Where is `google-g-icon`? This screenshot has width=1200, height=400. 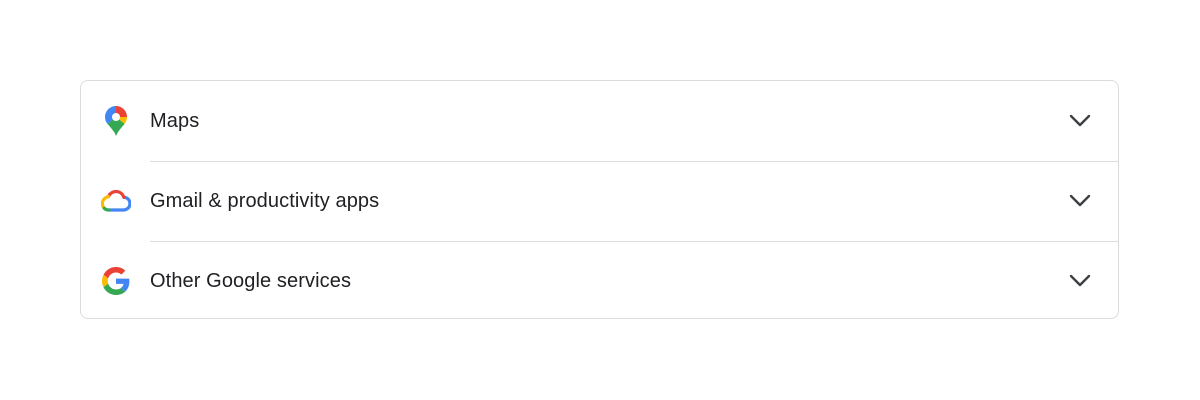 google-g-icon is located at coordinates (116, 281).